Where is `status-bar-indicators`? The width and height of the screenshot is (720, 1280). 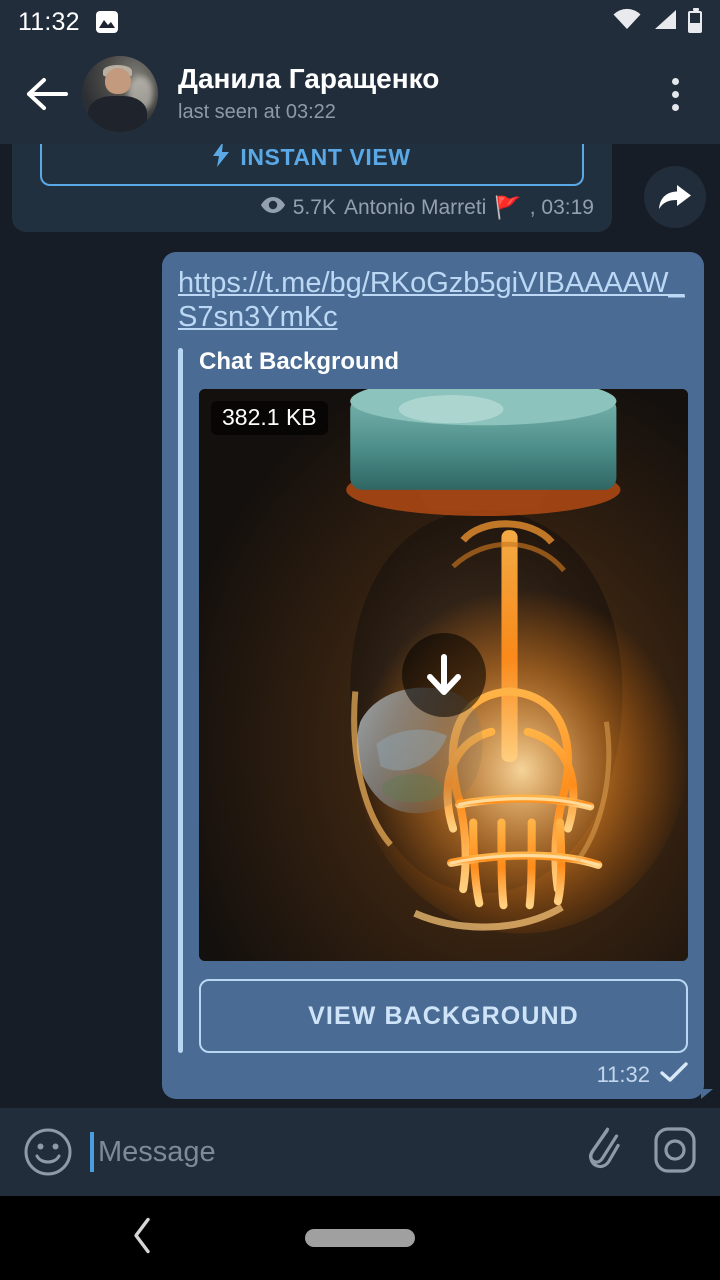 status-bar-indicators is located at coordinates (657, 22).